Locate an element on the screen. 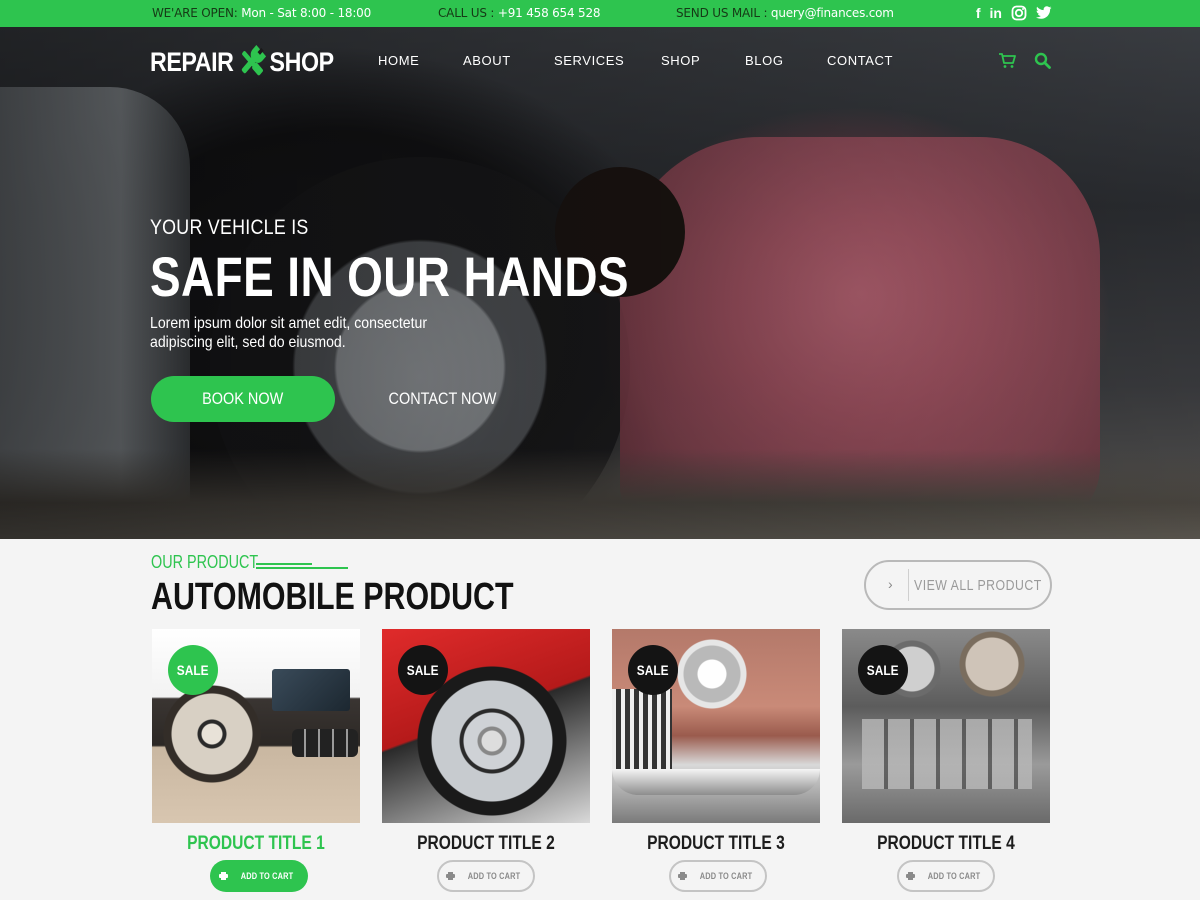 The width and height of the screenshot is (1200, 900). hero-subtitle: YOUR VEHICLE IS is located at coordinates (229, 227).